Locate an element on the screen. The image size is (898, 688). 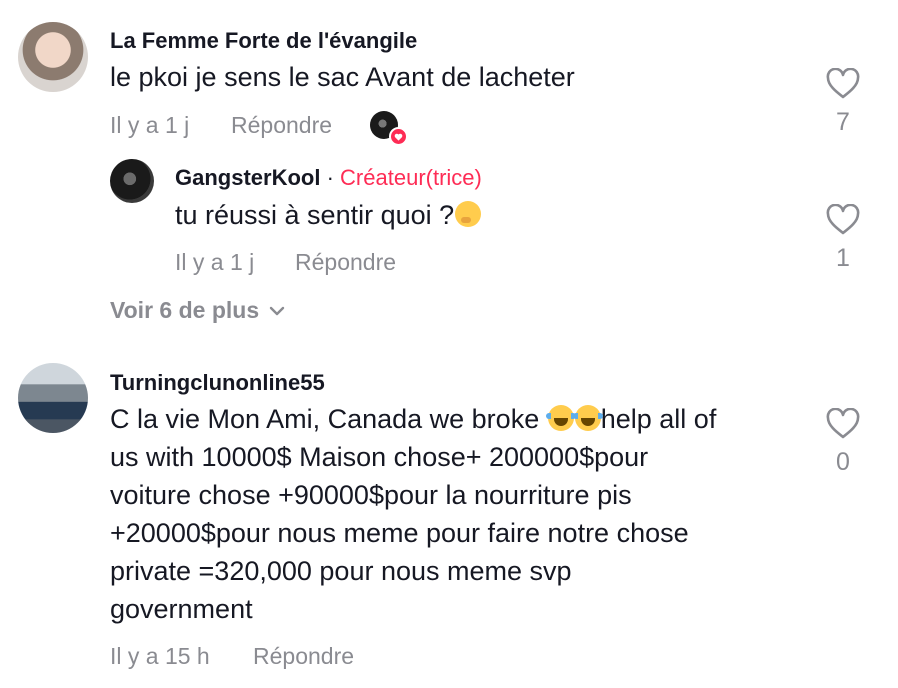
like-count: 1 is located at coordinates (843, 258).